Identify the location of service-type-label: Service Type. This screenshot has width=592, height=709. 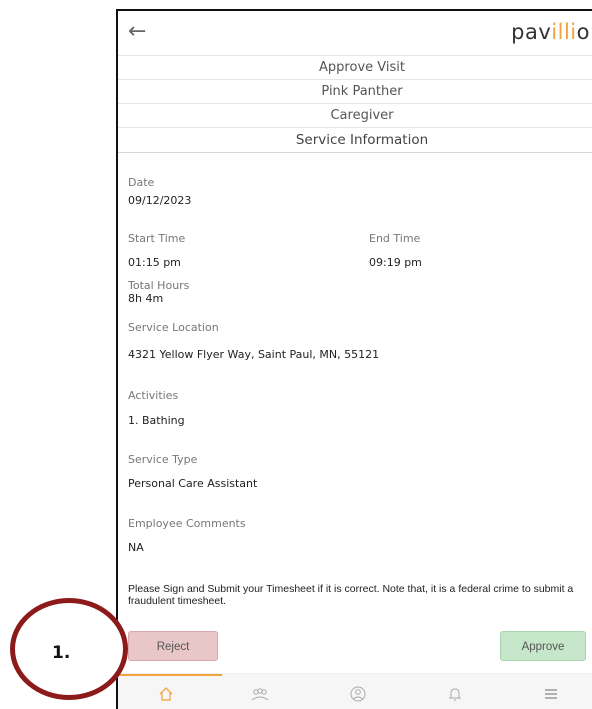
(163, 459).